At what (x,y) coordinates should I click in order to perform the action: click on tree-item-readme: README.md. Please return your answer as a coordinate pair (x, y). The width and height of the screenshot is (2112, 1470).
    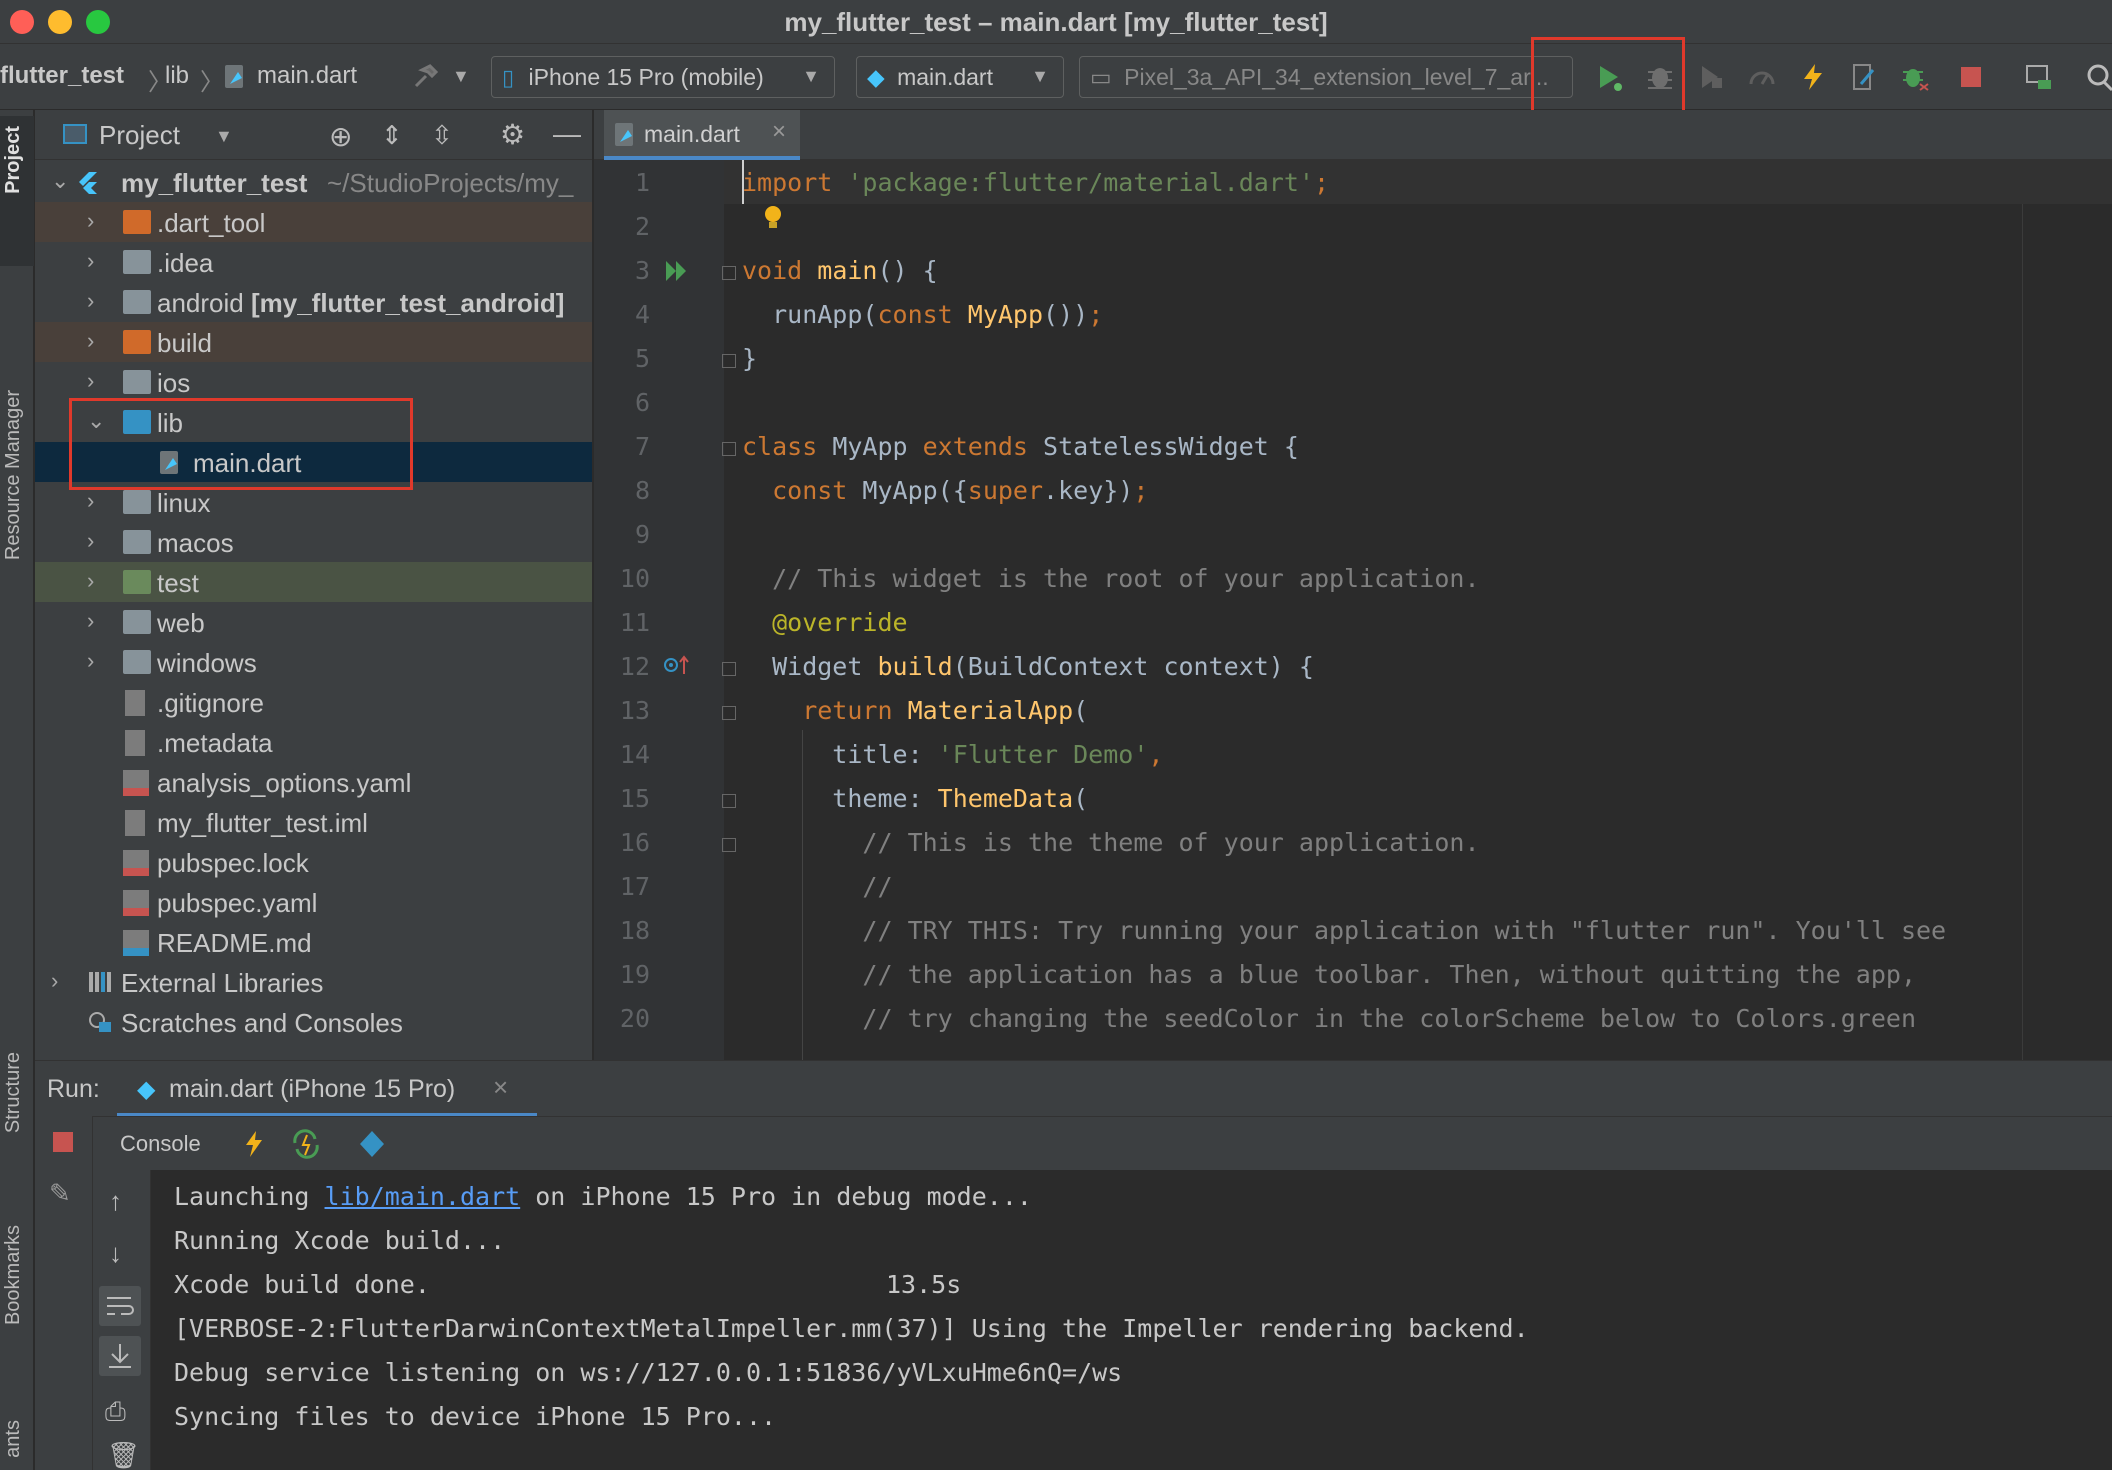
    Looking at the image, I should click on (313, 942).